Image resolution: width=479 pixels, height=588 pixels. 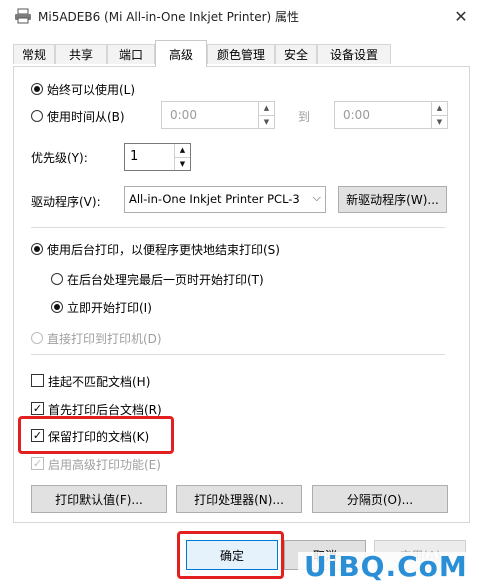 What do you see at coordinates (57, 307) in the screenshot?
I see `start-immediately-radio` at bounding box center [57, 307].